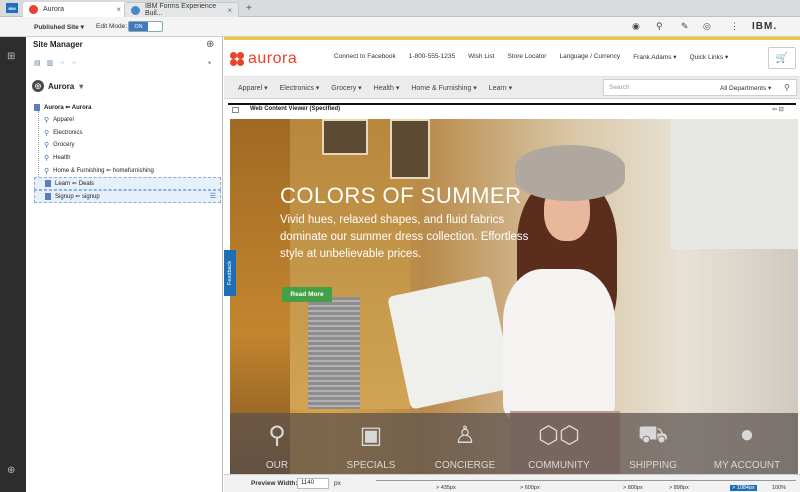 Image resolution: width=800 pixels, height=492 pixels. Describe the element at coordinates (313, 483) in the screenshot. I see `preview-width-input: 1140` at that location.